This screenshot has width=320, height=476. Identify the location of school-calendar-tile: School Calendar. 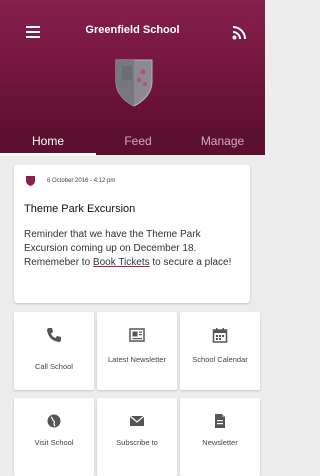
(220, 351).